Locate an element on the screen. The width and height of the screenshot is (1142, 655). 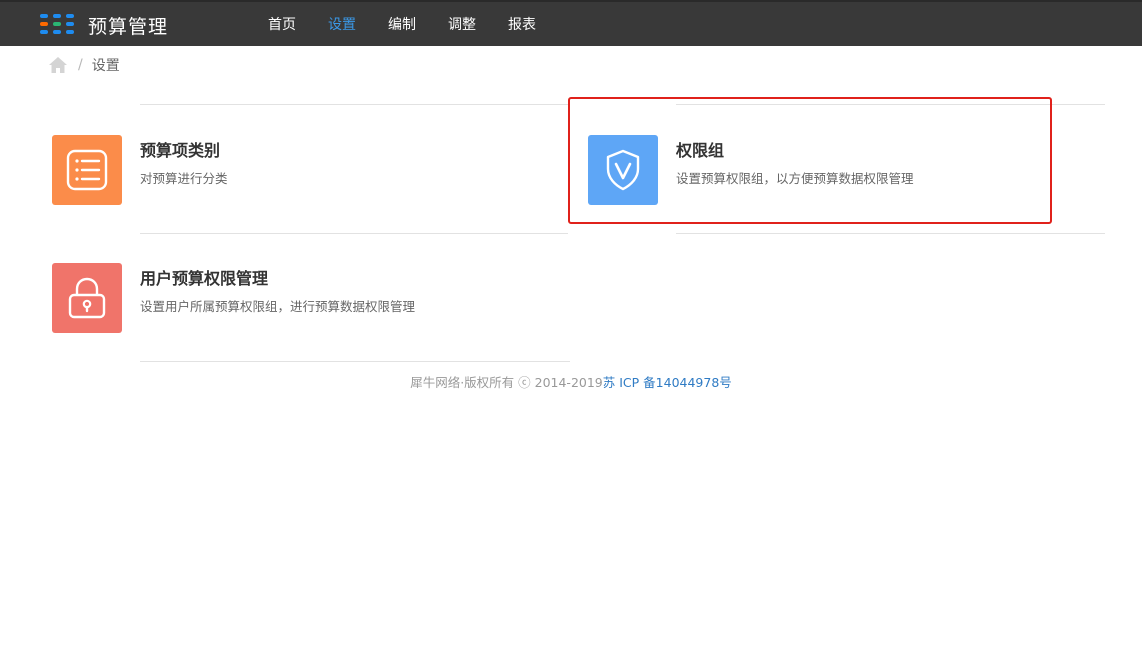
app-logo-icon is located at coordinates (57, 24).